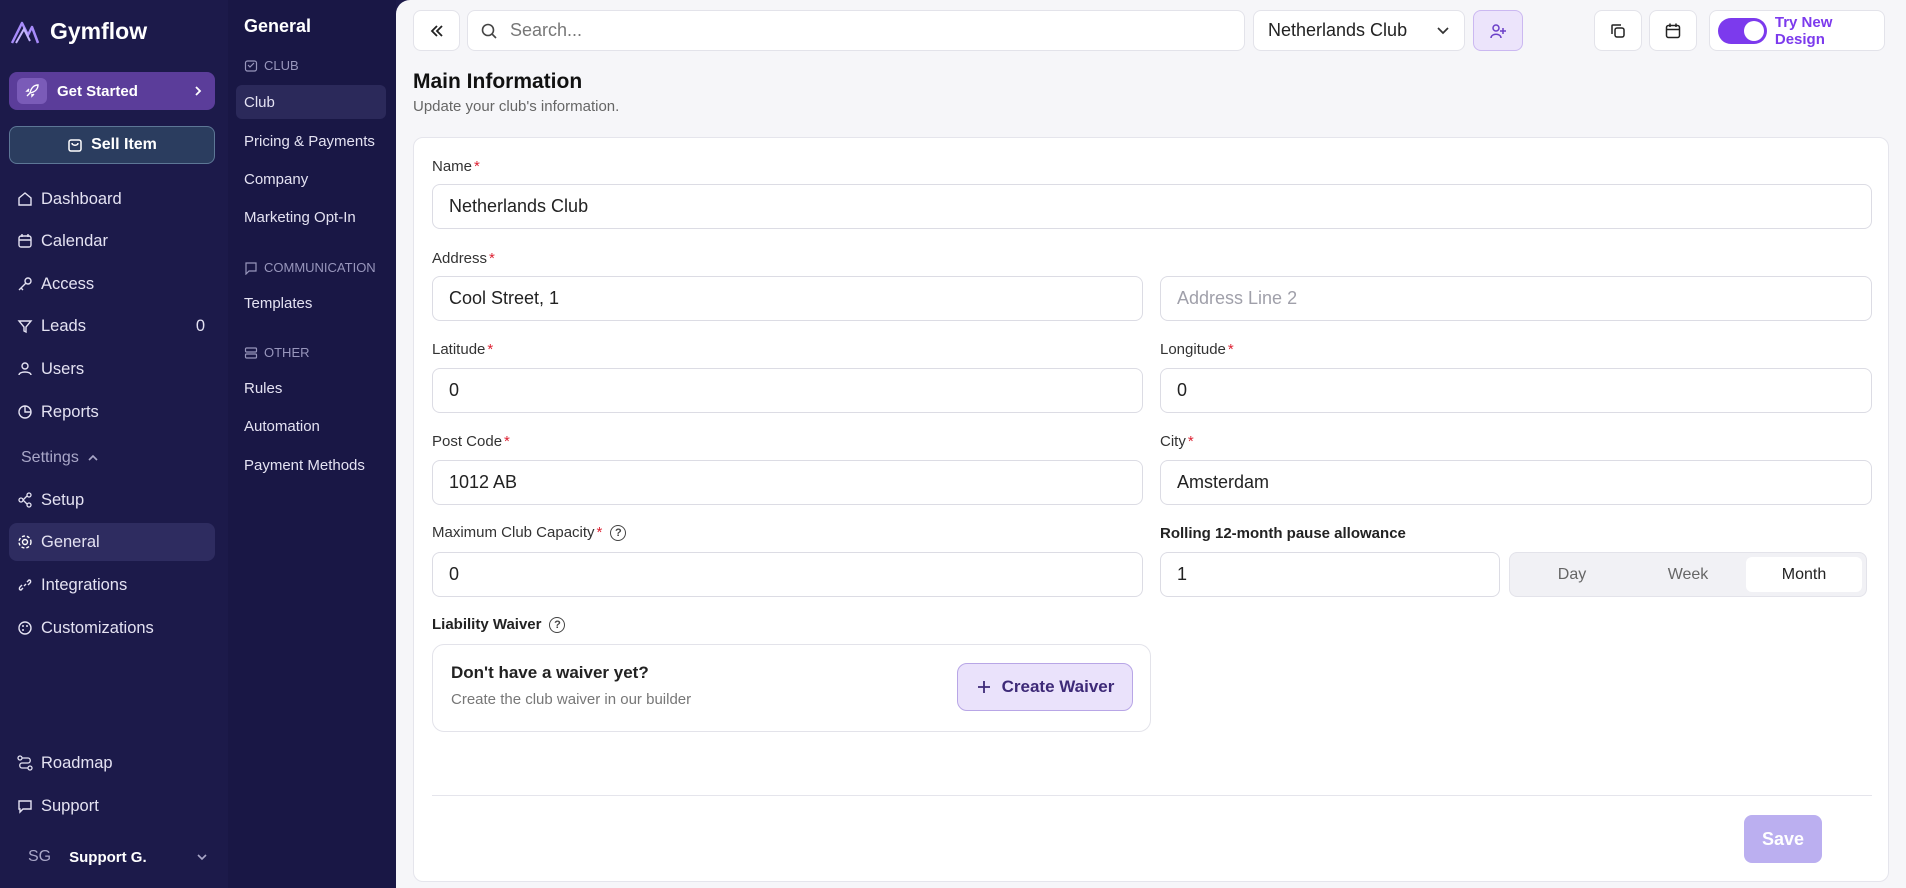  What do you see at coordinates (112, 628) in the screenshot?
I see `nav-item-customizations: Customizations` at bounding box center [112, 628].